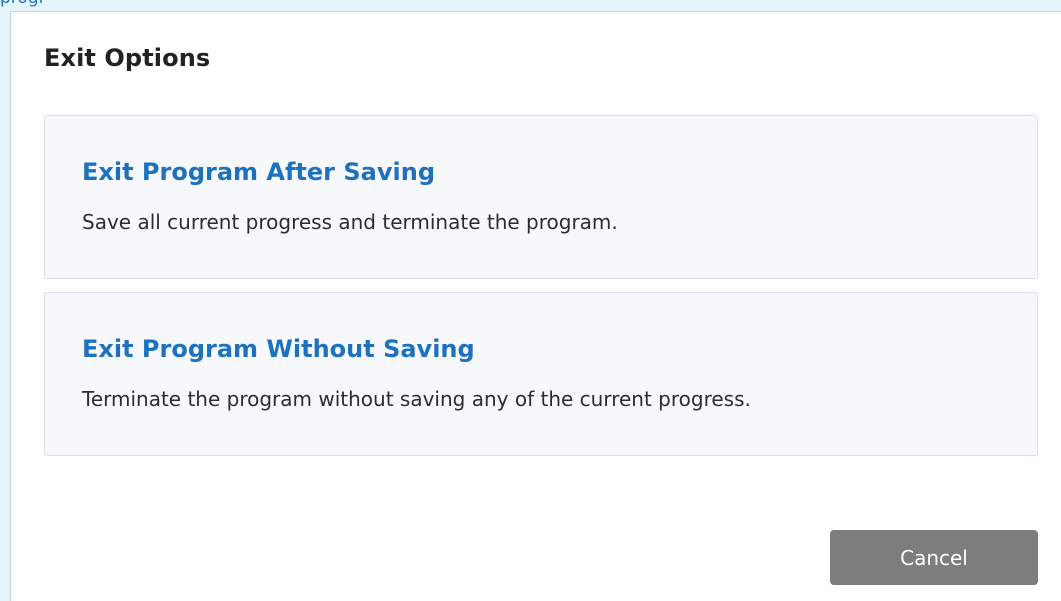 Image resolution: width=1061 pixels, height=601 pixels. I want to click on exit-without-saving-title: Exit Program Without Saving, so click(278, 349).